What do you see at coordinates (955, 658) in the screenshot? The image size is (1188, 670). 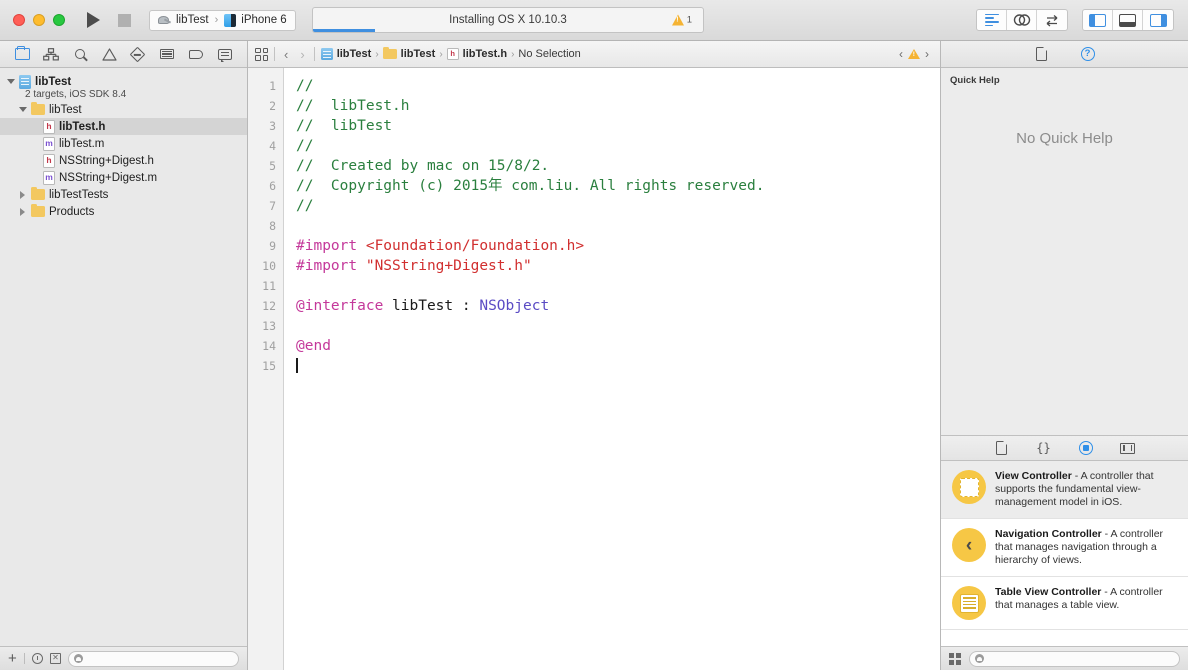 I see `library-view-mode-button` at bounding box center [955, 658].